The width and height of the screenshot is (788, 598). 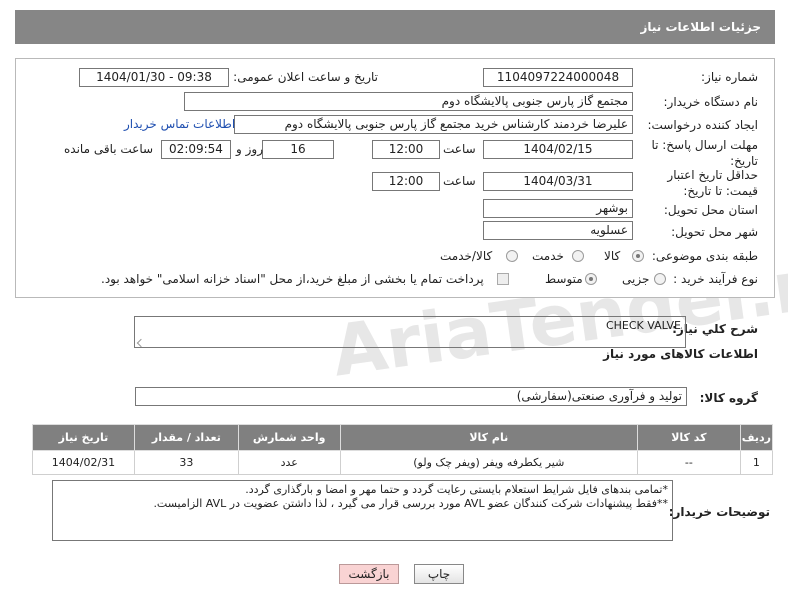 What do you see at coordinates (411, 396) in the screenshot?
I see `goods-group-field: تولید و فرآوری صنعتی(سفارشی)` at bounding box center [411, 396].